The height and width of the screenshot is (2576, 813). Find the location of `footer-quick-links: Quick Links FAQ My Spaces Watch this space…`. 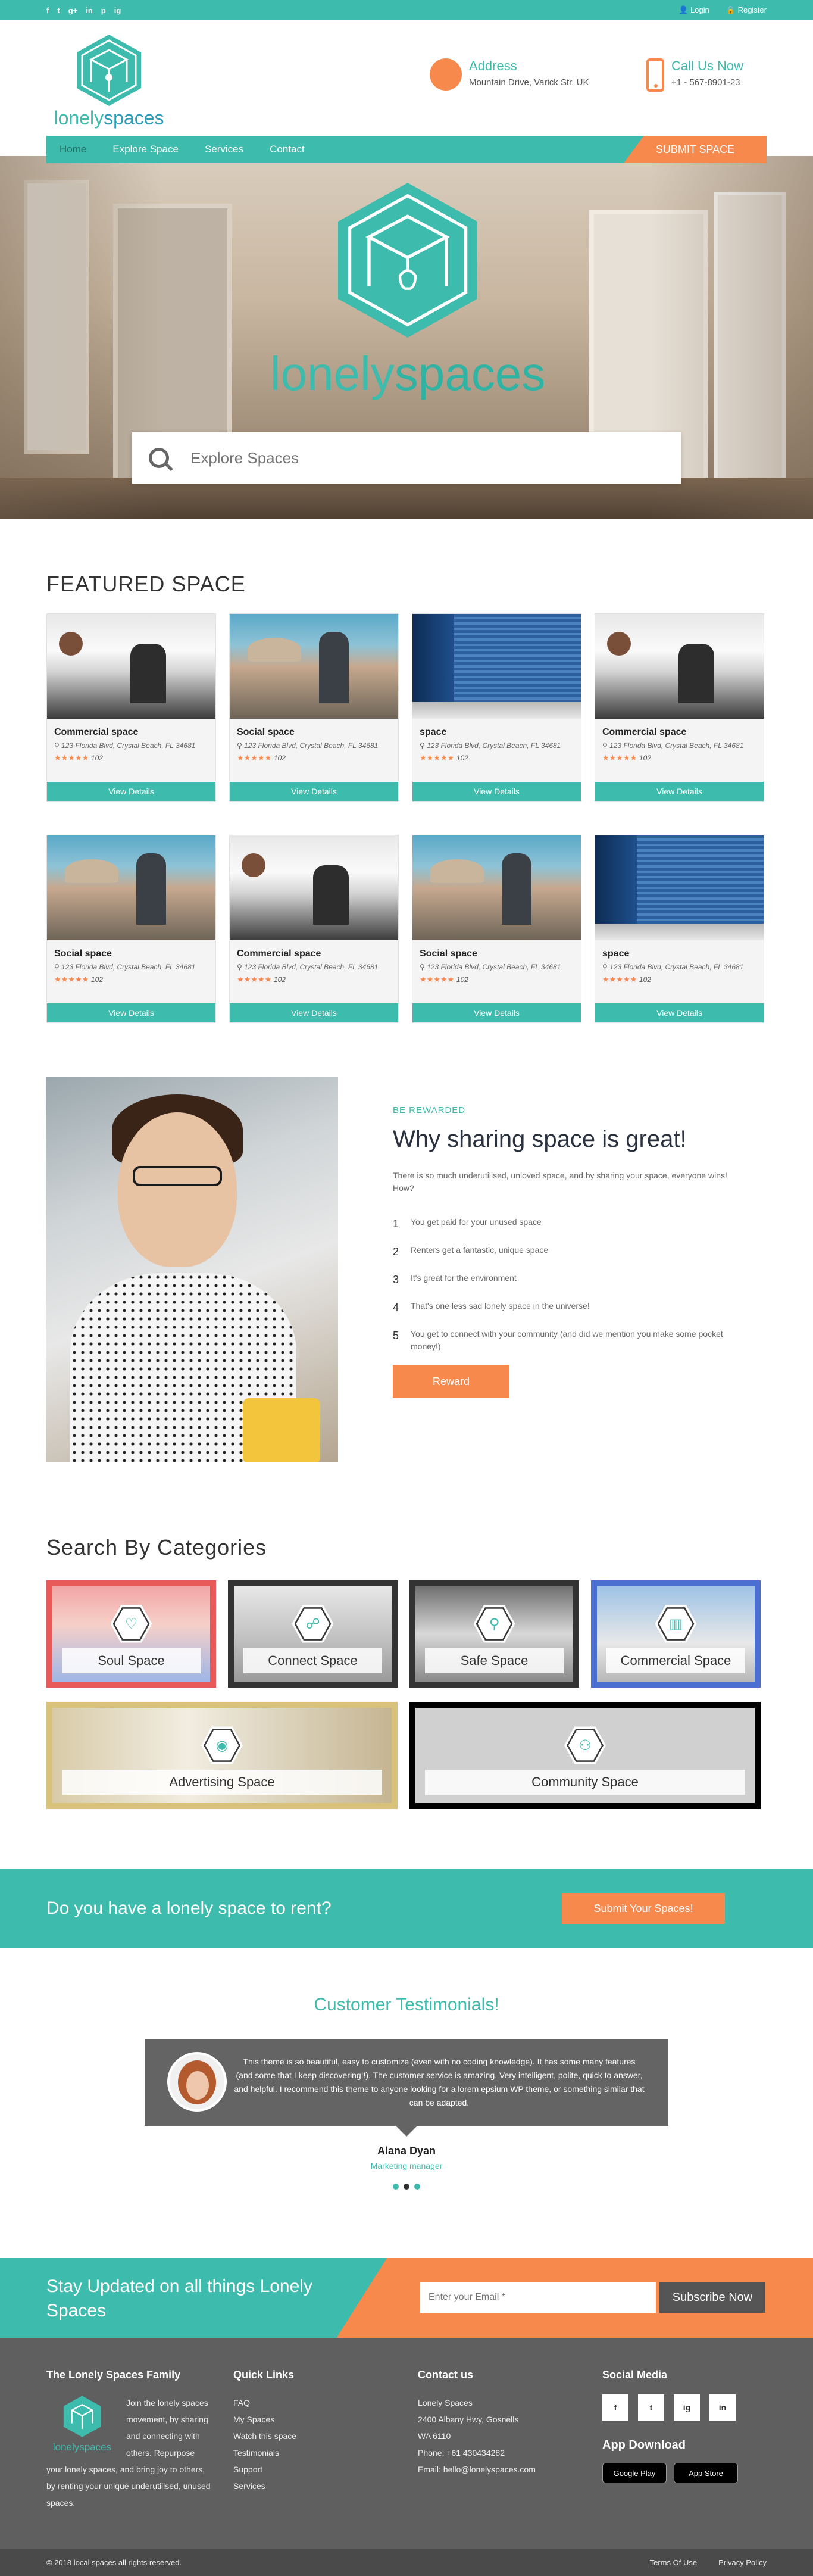

footer-quick-links: Quick Links FAQ My Spaces Watch this space… is located at coordinates (264, 2432).